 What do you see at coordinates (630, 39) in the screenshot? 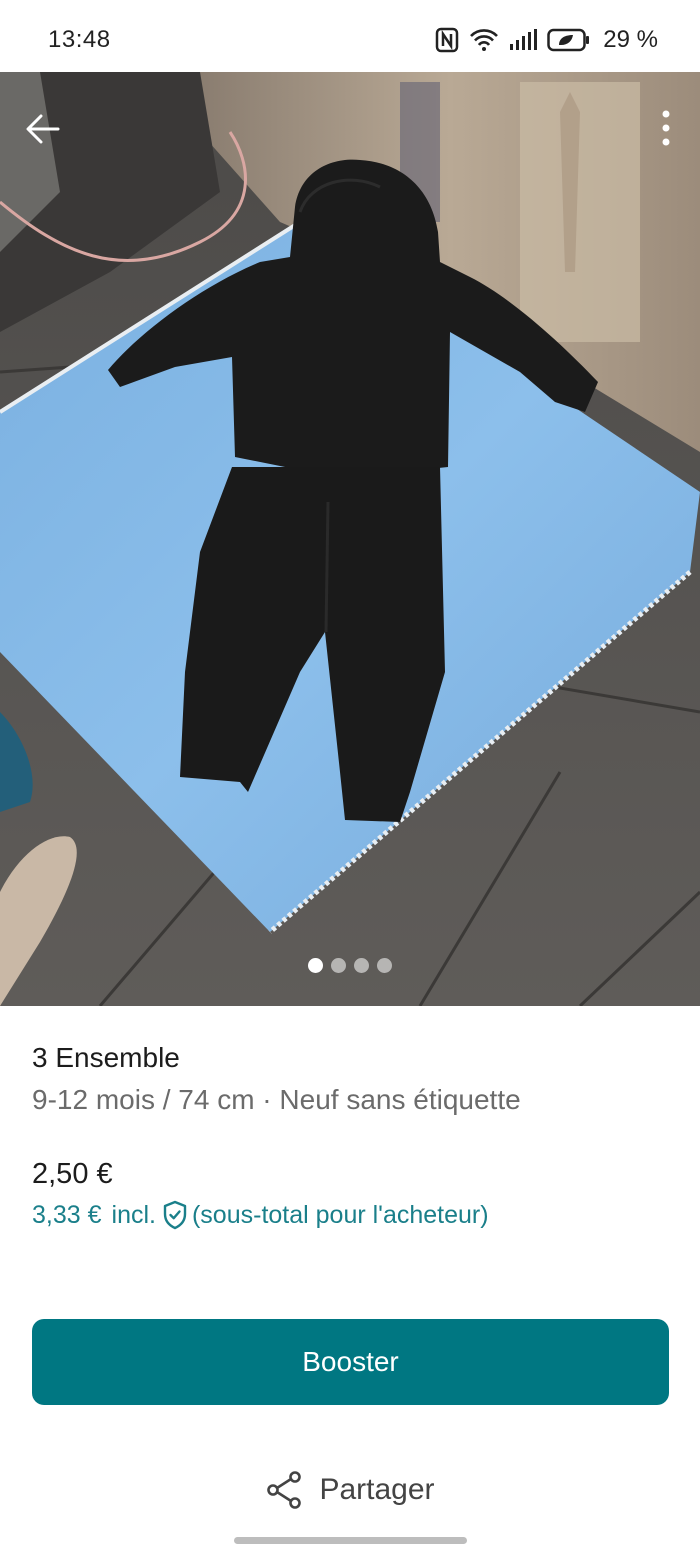
I see `battery-percent: 29 %` at bounding box center [630, 39].